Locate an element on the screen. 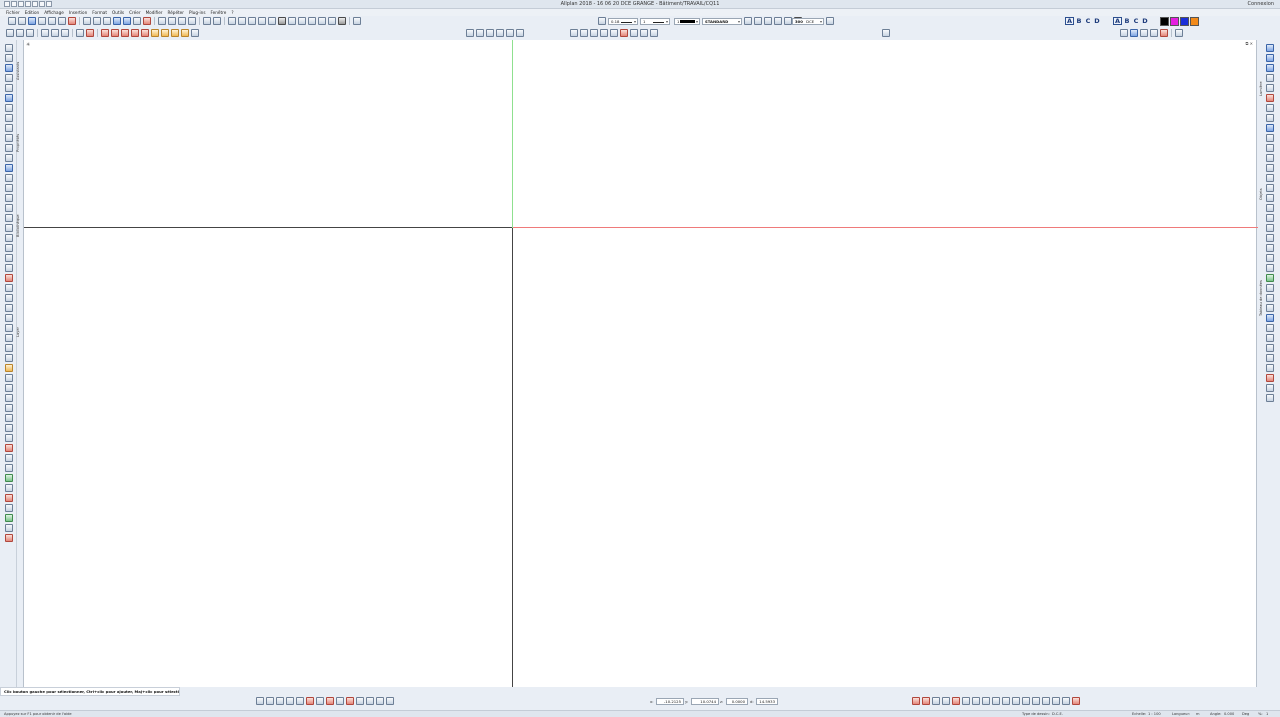 The image size is (1280, 717). zoom-window-icon is located at coordinates (10, 33).